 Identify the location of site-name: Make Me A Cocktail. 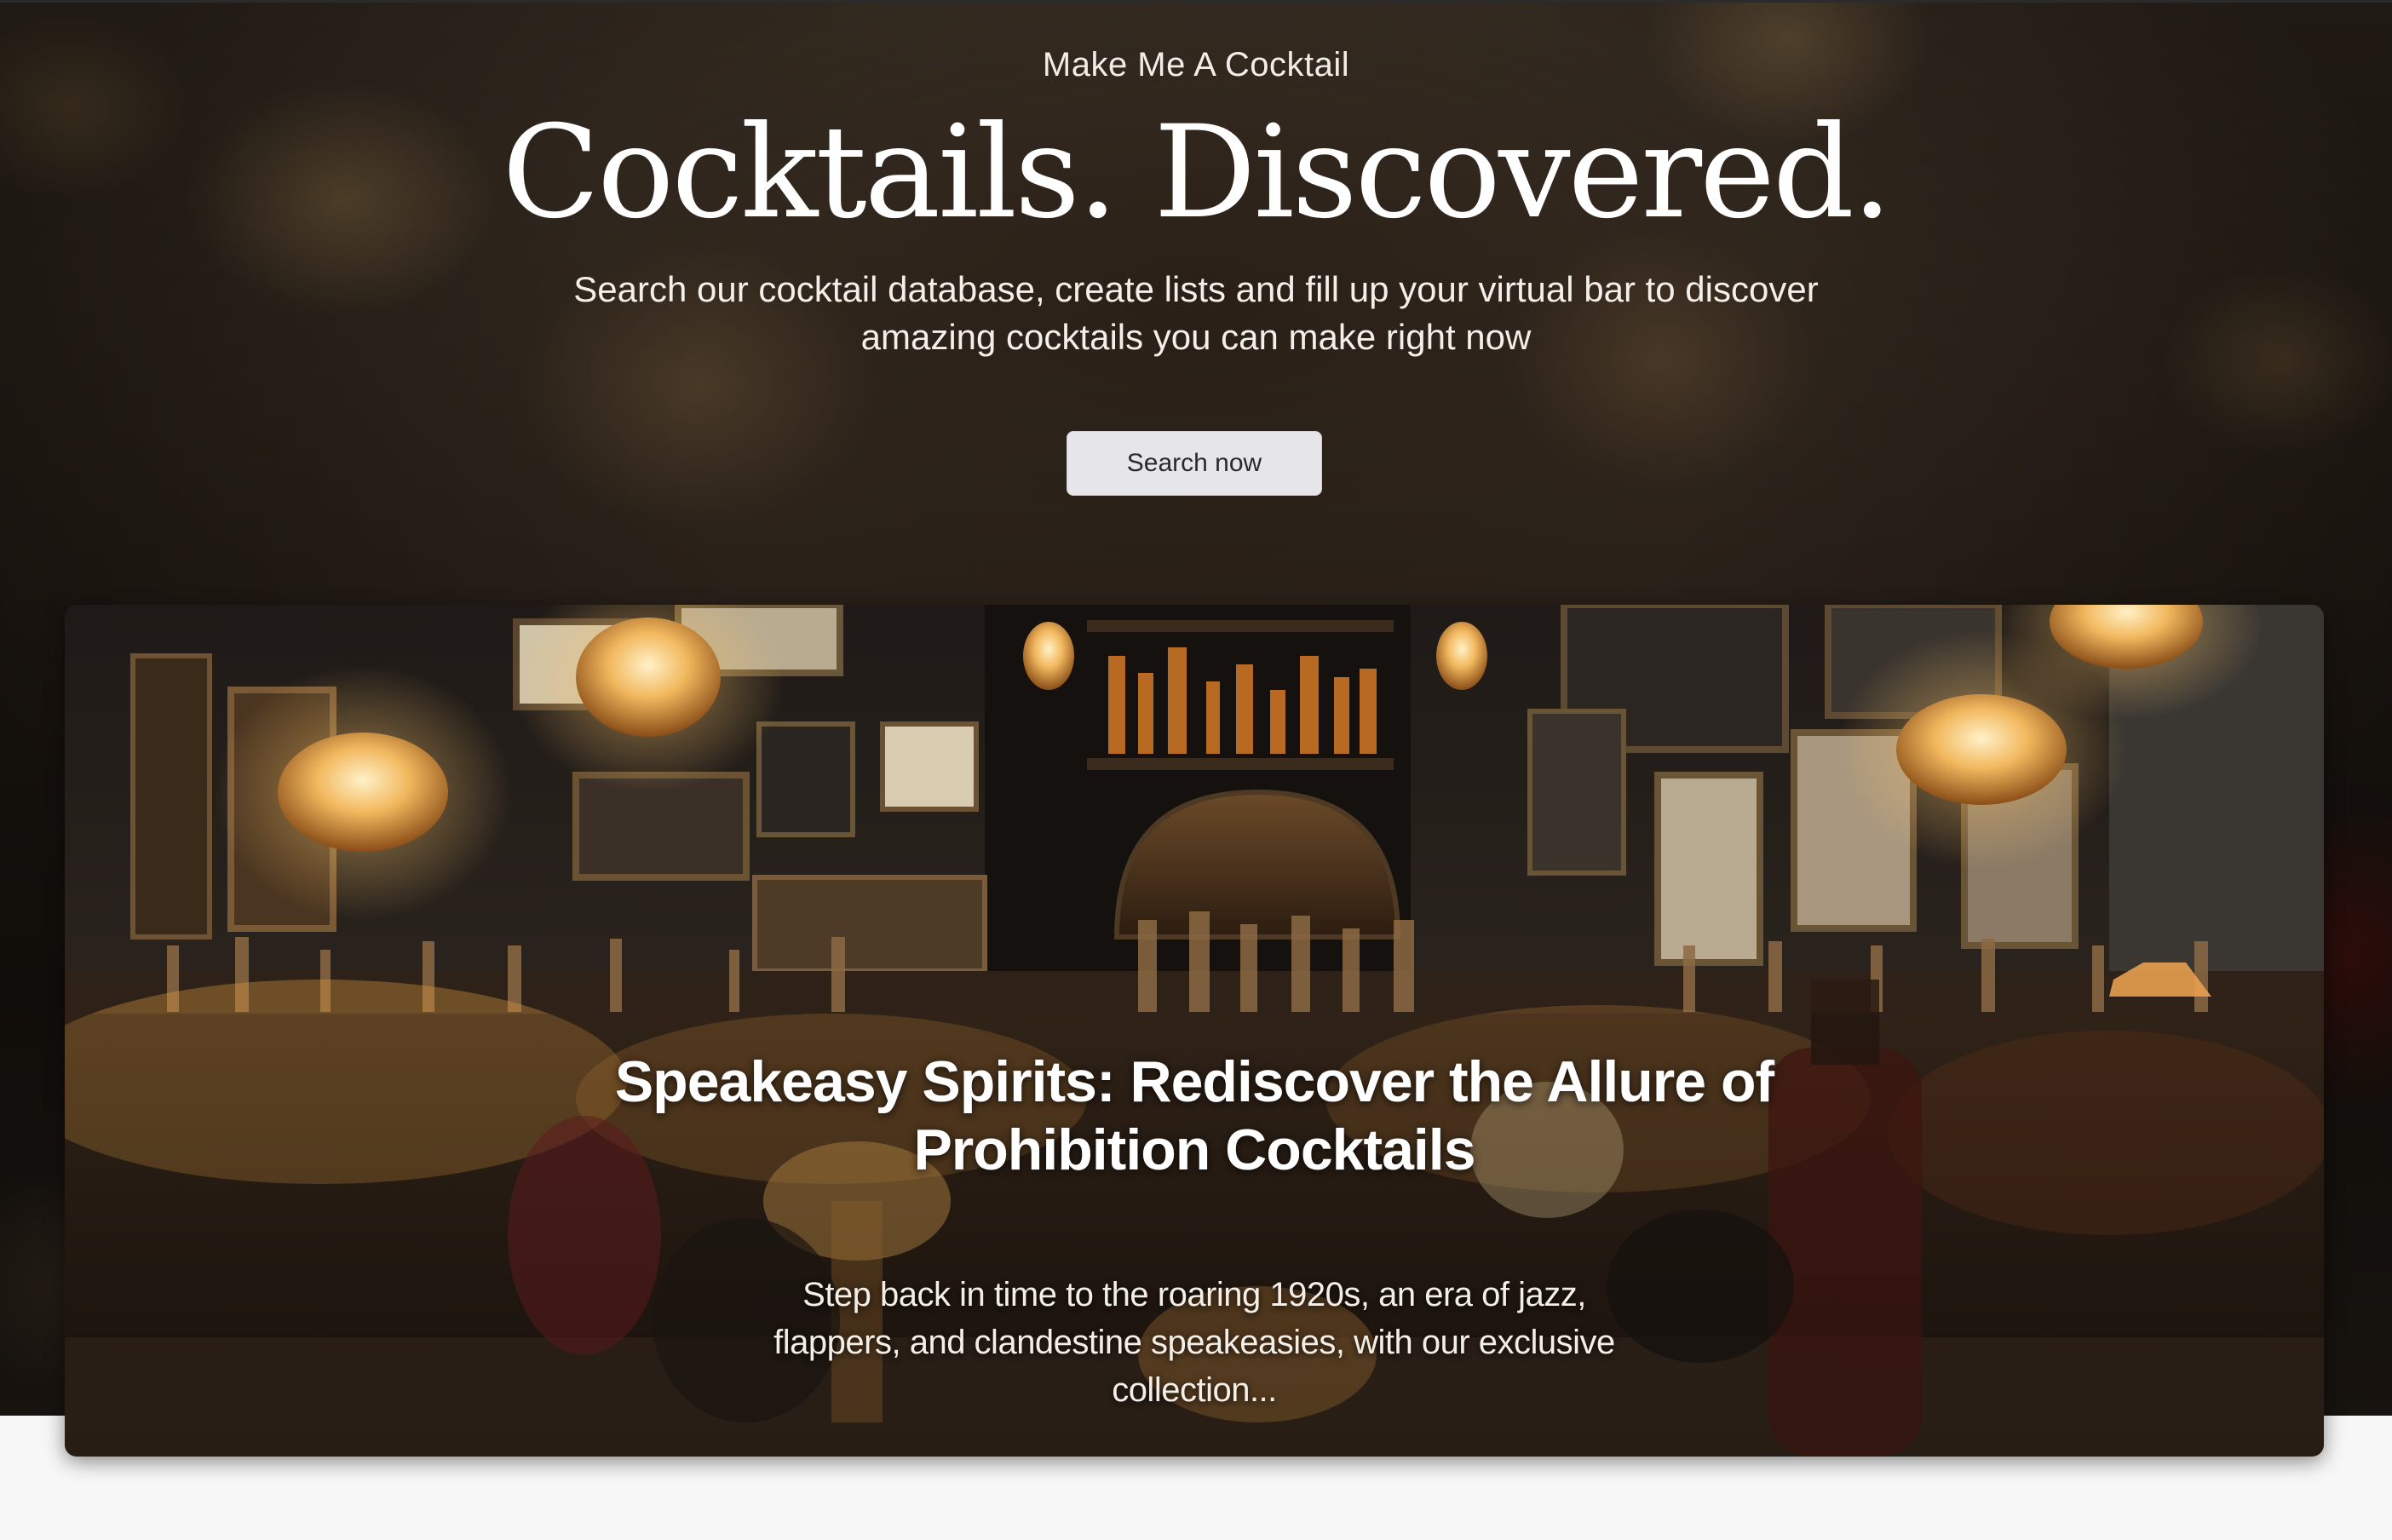
(1196, 64).